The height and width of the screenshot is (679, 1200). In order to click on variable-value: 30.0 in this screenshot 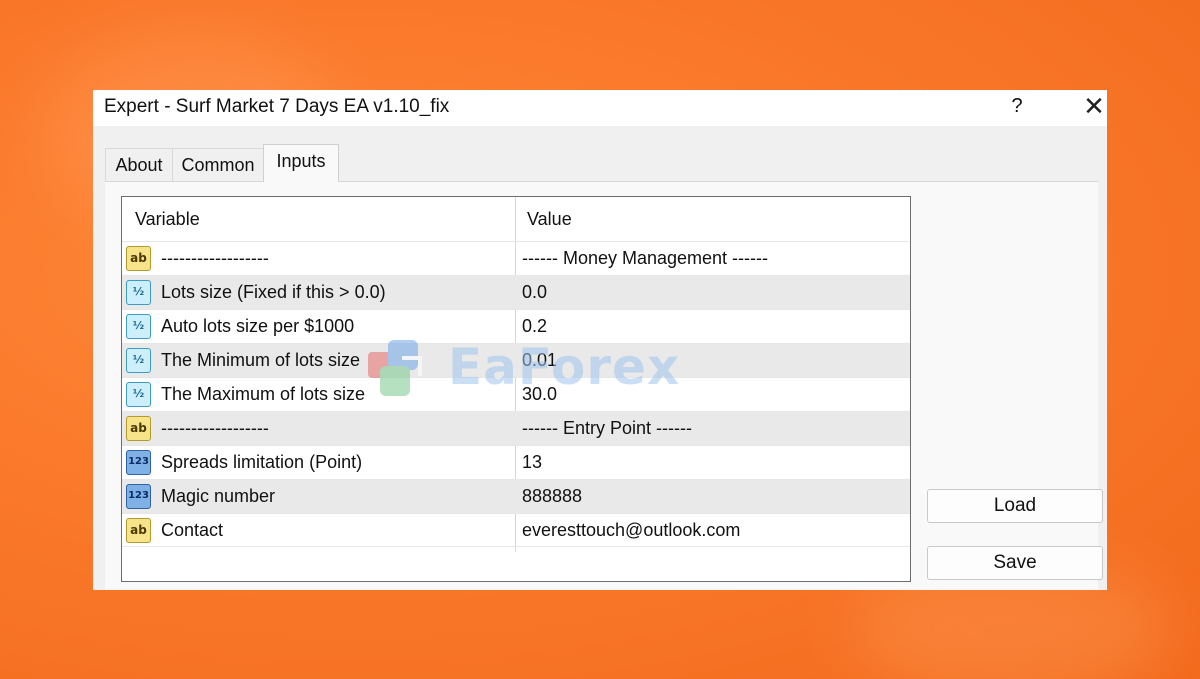, I will do `click(539, 394)`.